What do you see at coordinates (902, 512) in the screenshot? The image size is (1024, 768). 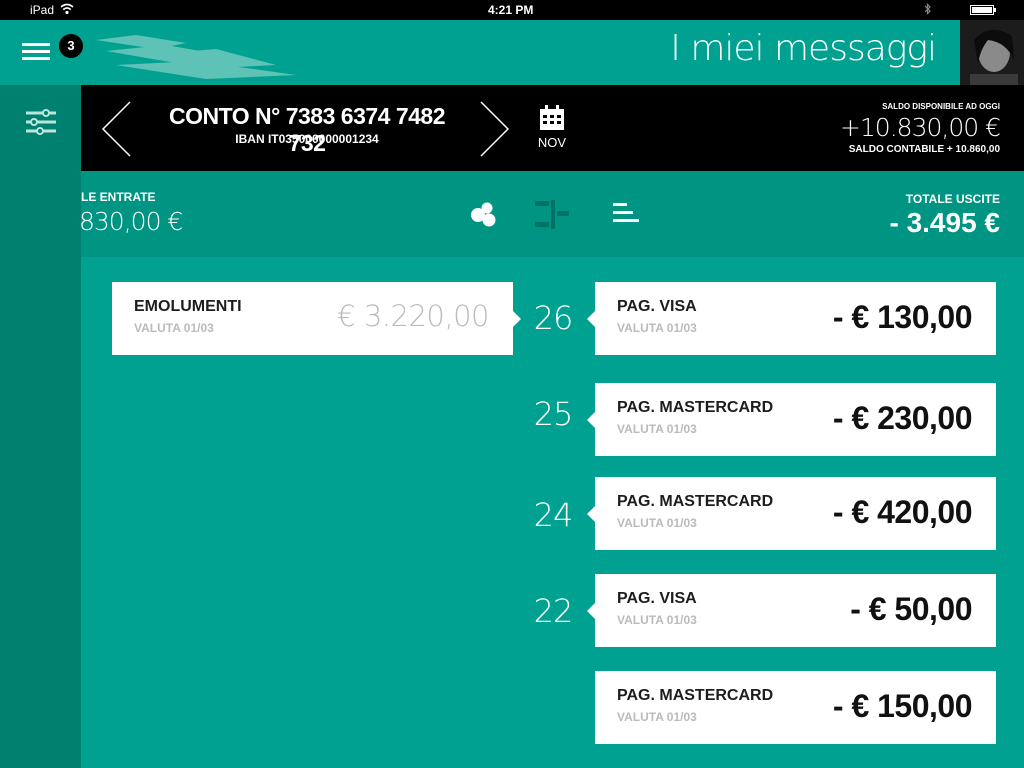 I see `transaction-amount: - € 420,00` at bounding box center [902, 512].